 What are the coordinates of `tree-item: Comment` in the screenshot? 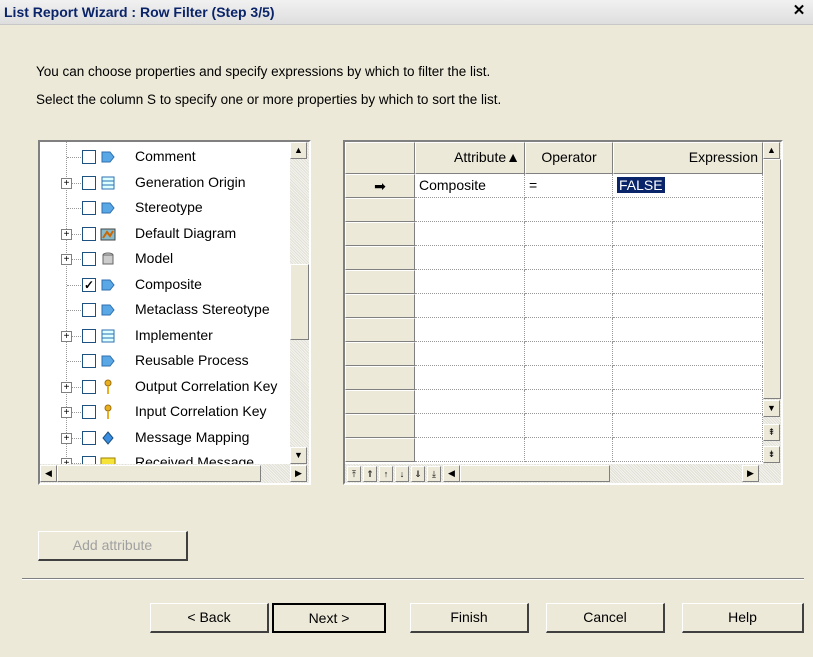 It's located at (174, 157).